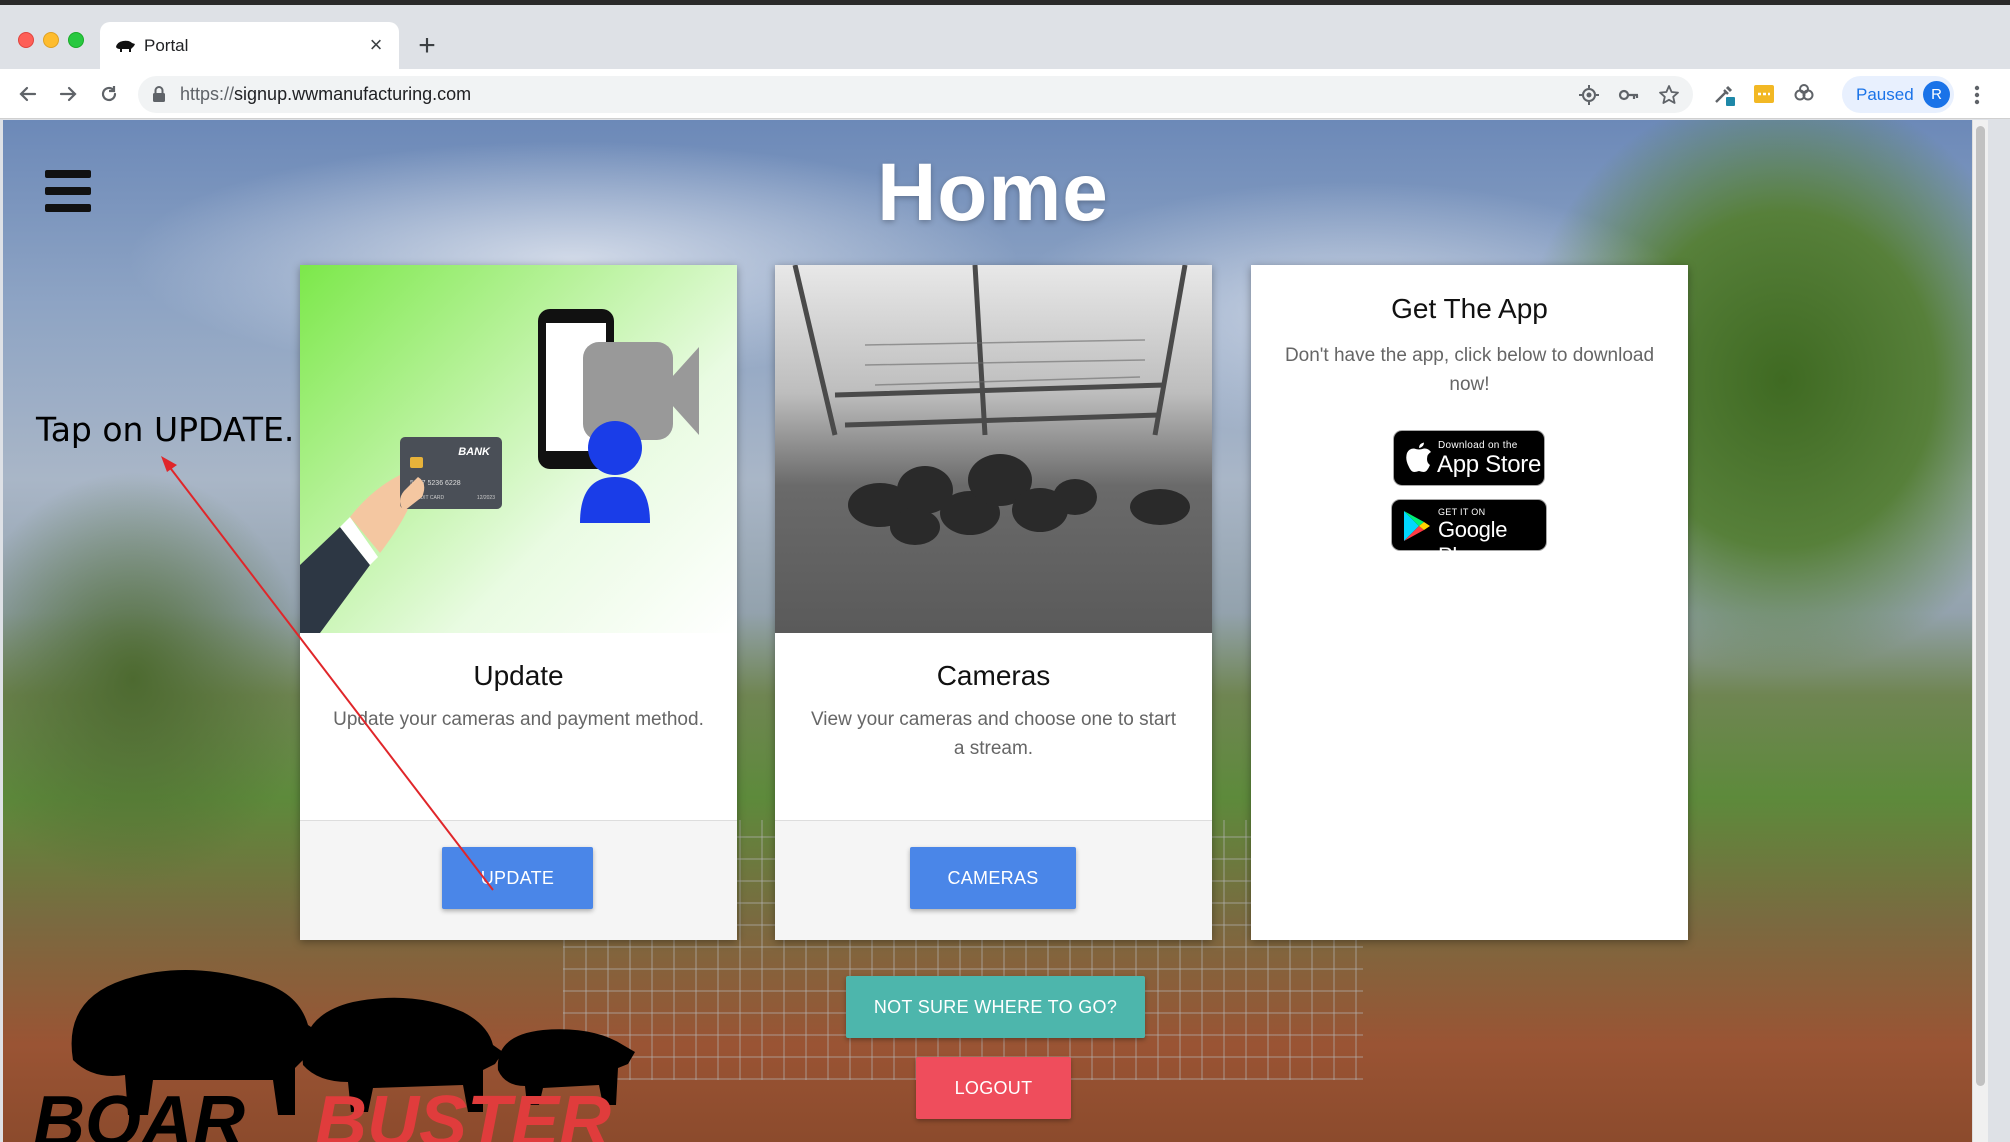 The width and height of the screenshot is (2010, 1142). I want to click on boar-buster-logo: BOAR BUSTER, so click(334, 1056).